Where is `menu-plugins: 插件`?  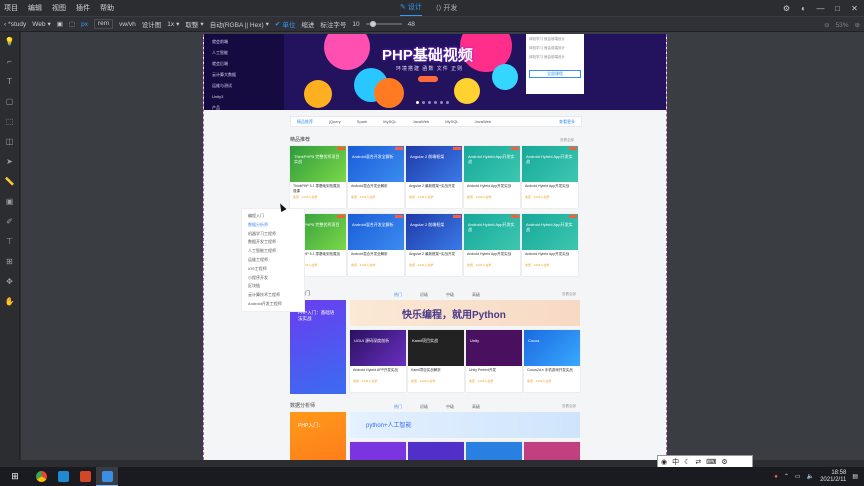
menu-plugins: 插件 is located at coordinates (83, 8).